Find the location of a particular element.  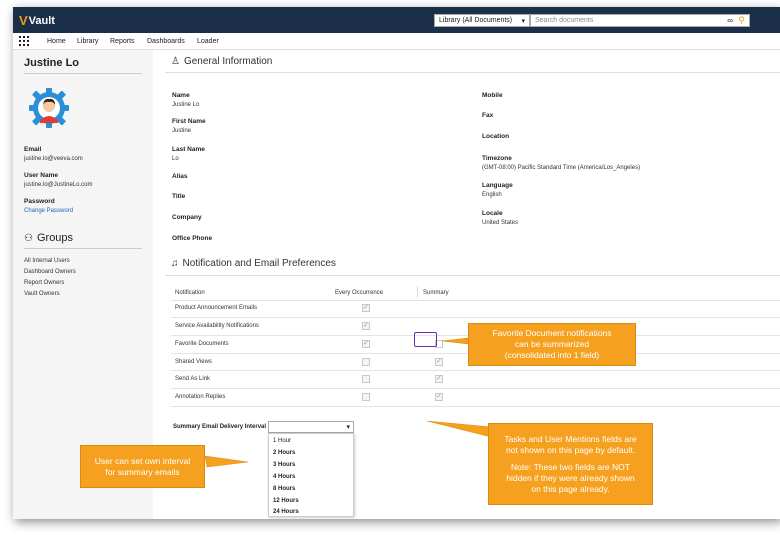

interval-option: 3 Hours is located at coordinates (284, 465).